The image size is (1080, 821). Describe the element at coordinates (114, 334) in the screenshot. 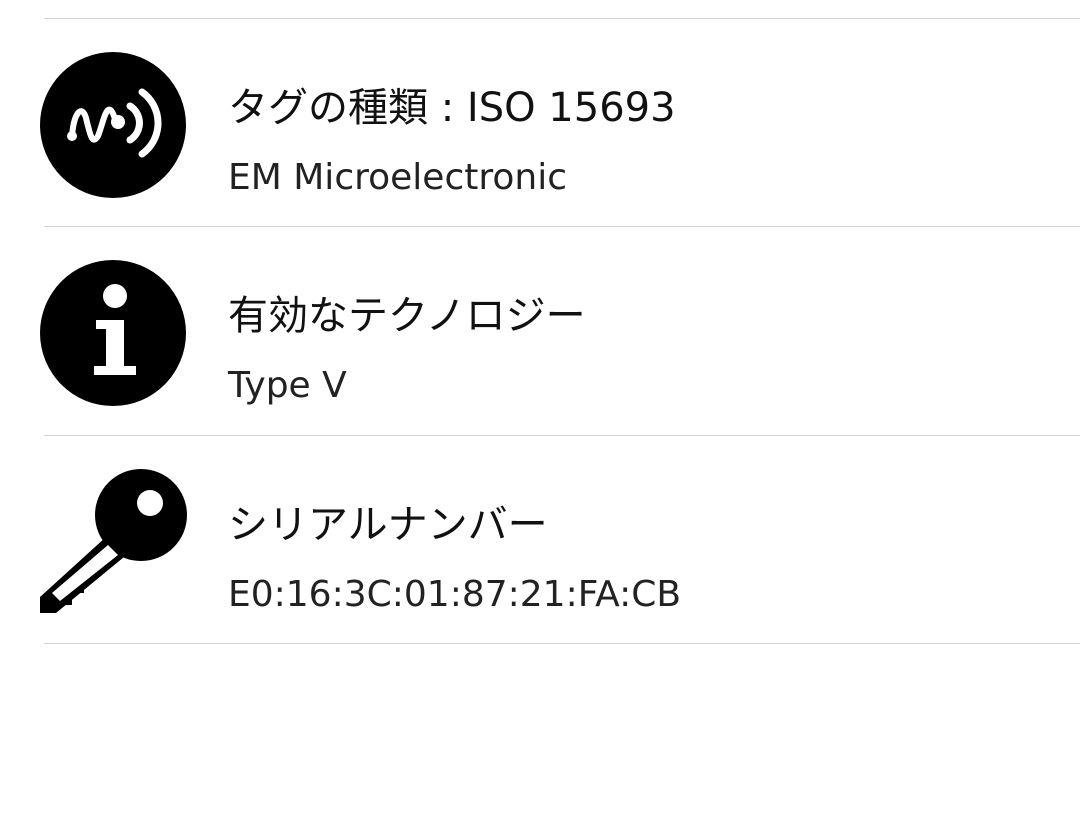

I see `info-icon` at that location.